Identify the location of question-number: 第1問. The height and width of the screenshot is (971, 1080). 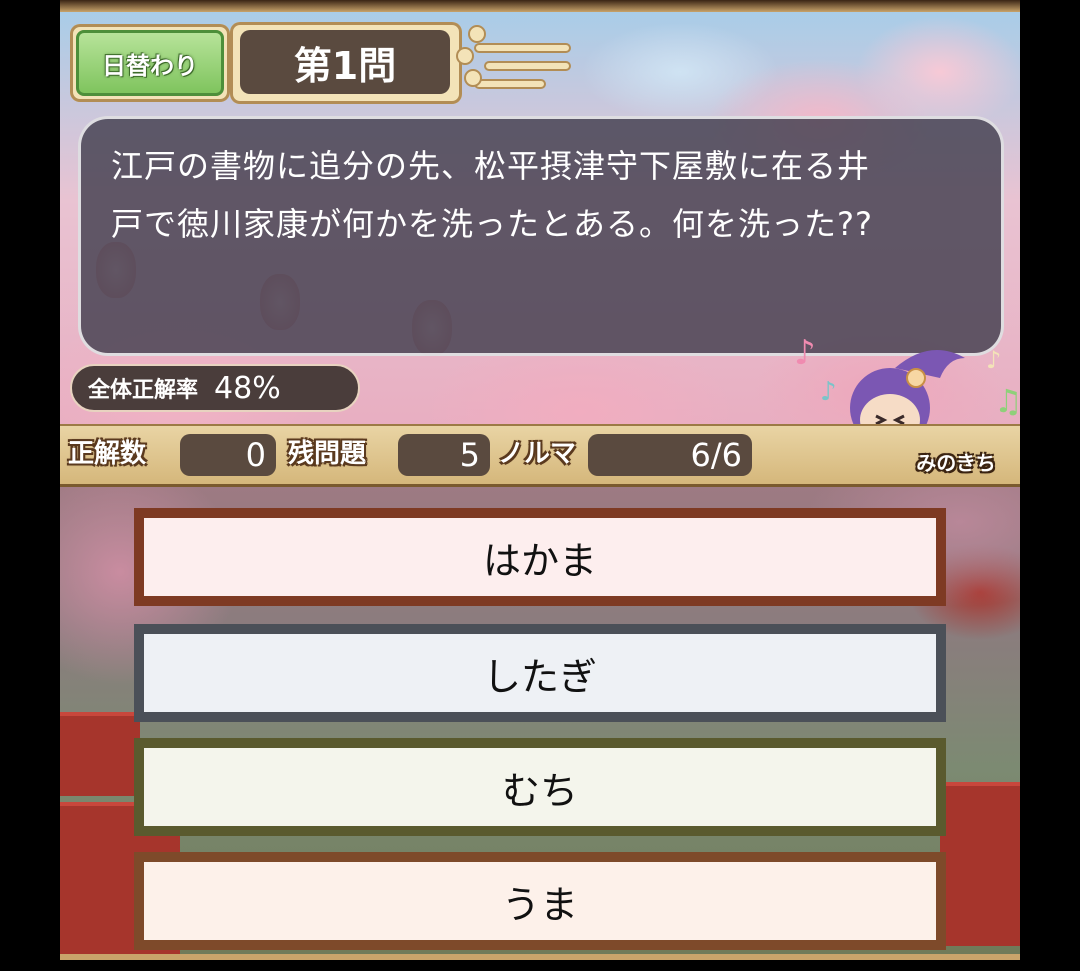
(345, 62).